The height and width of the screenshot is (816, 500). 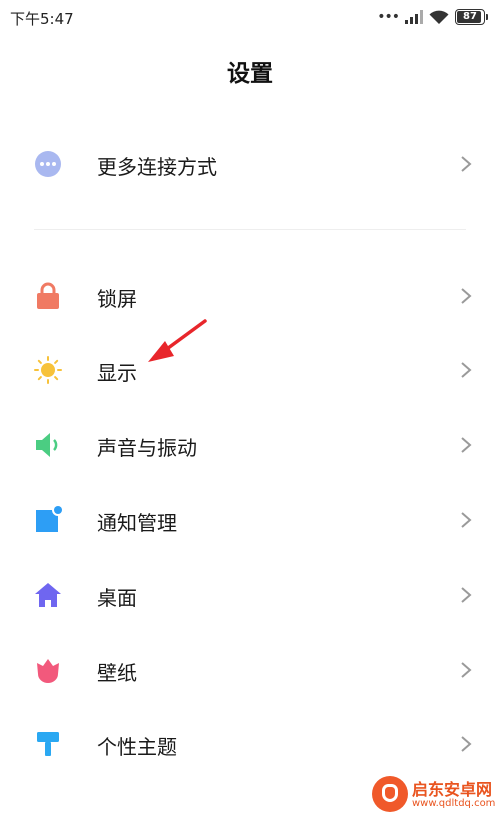 I want to click on settings-row-label: 壁纸, so click(x=117, y=673).